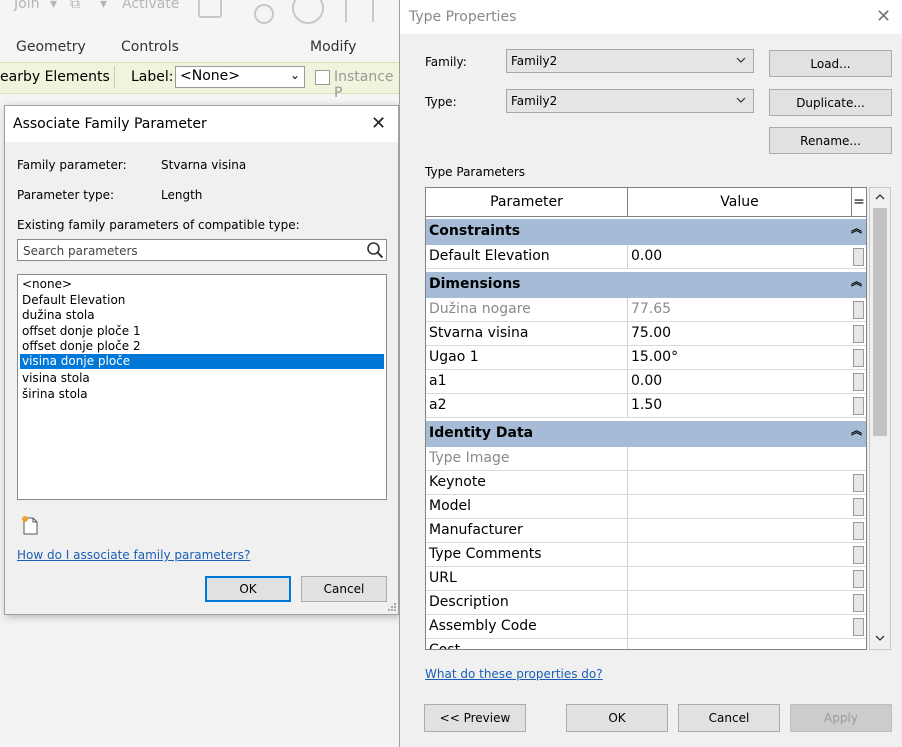  I want to click on group-header-constraints: Constraints ︽, so click(646, 232).